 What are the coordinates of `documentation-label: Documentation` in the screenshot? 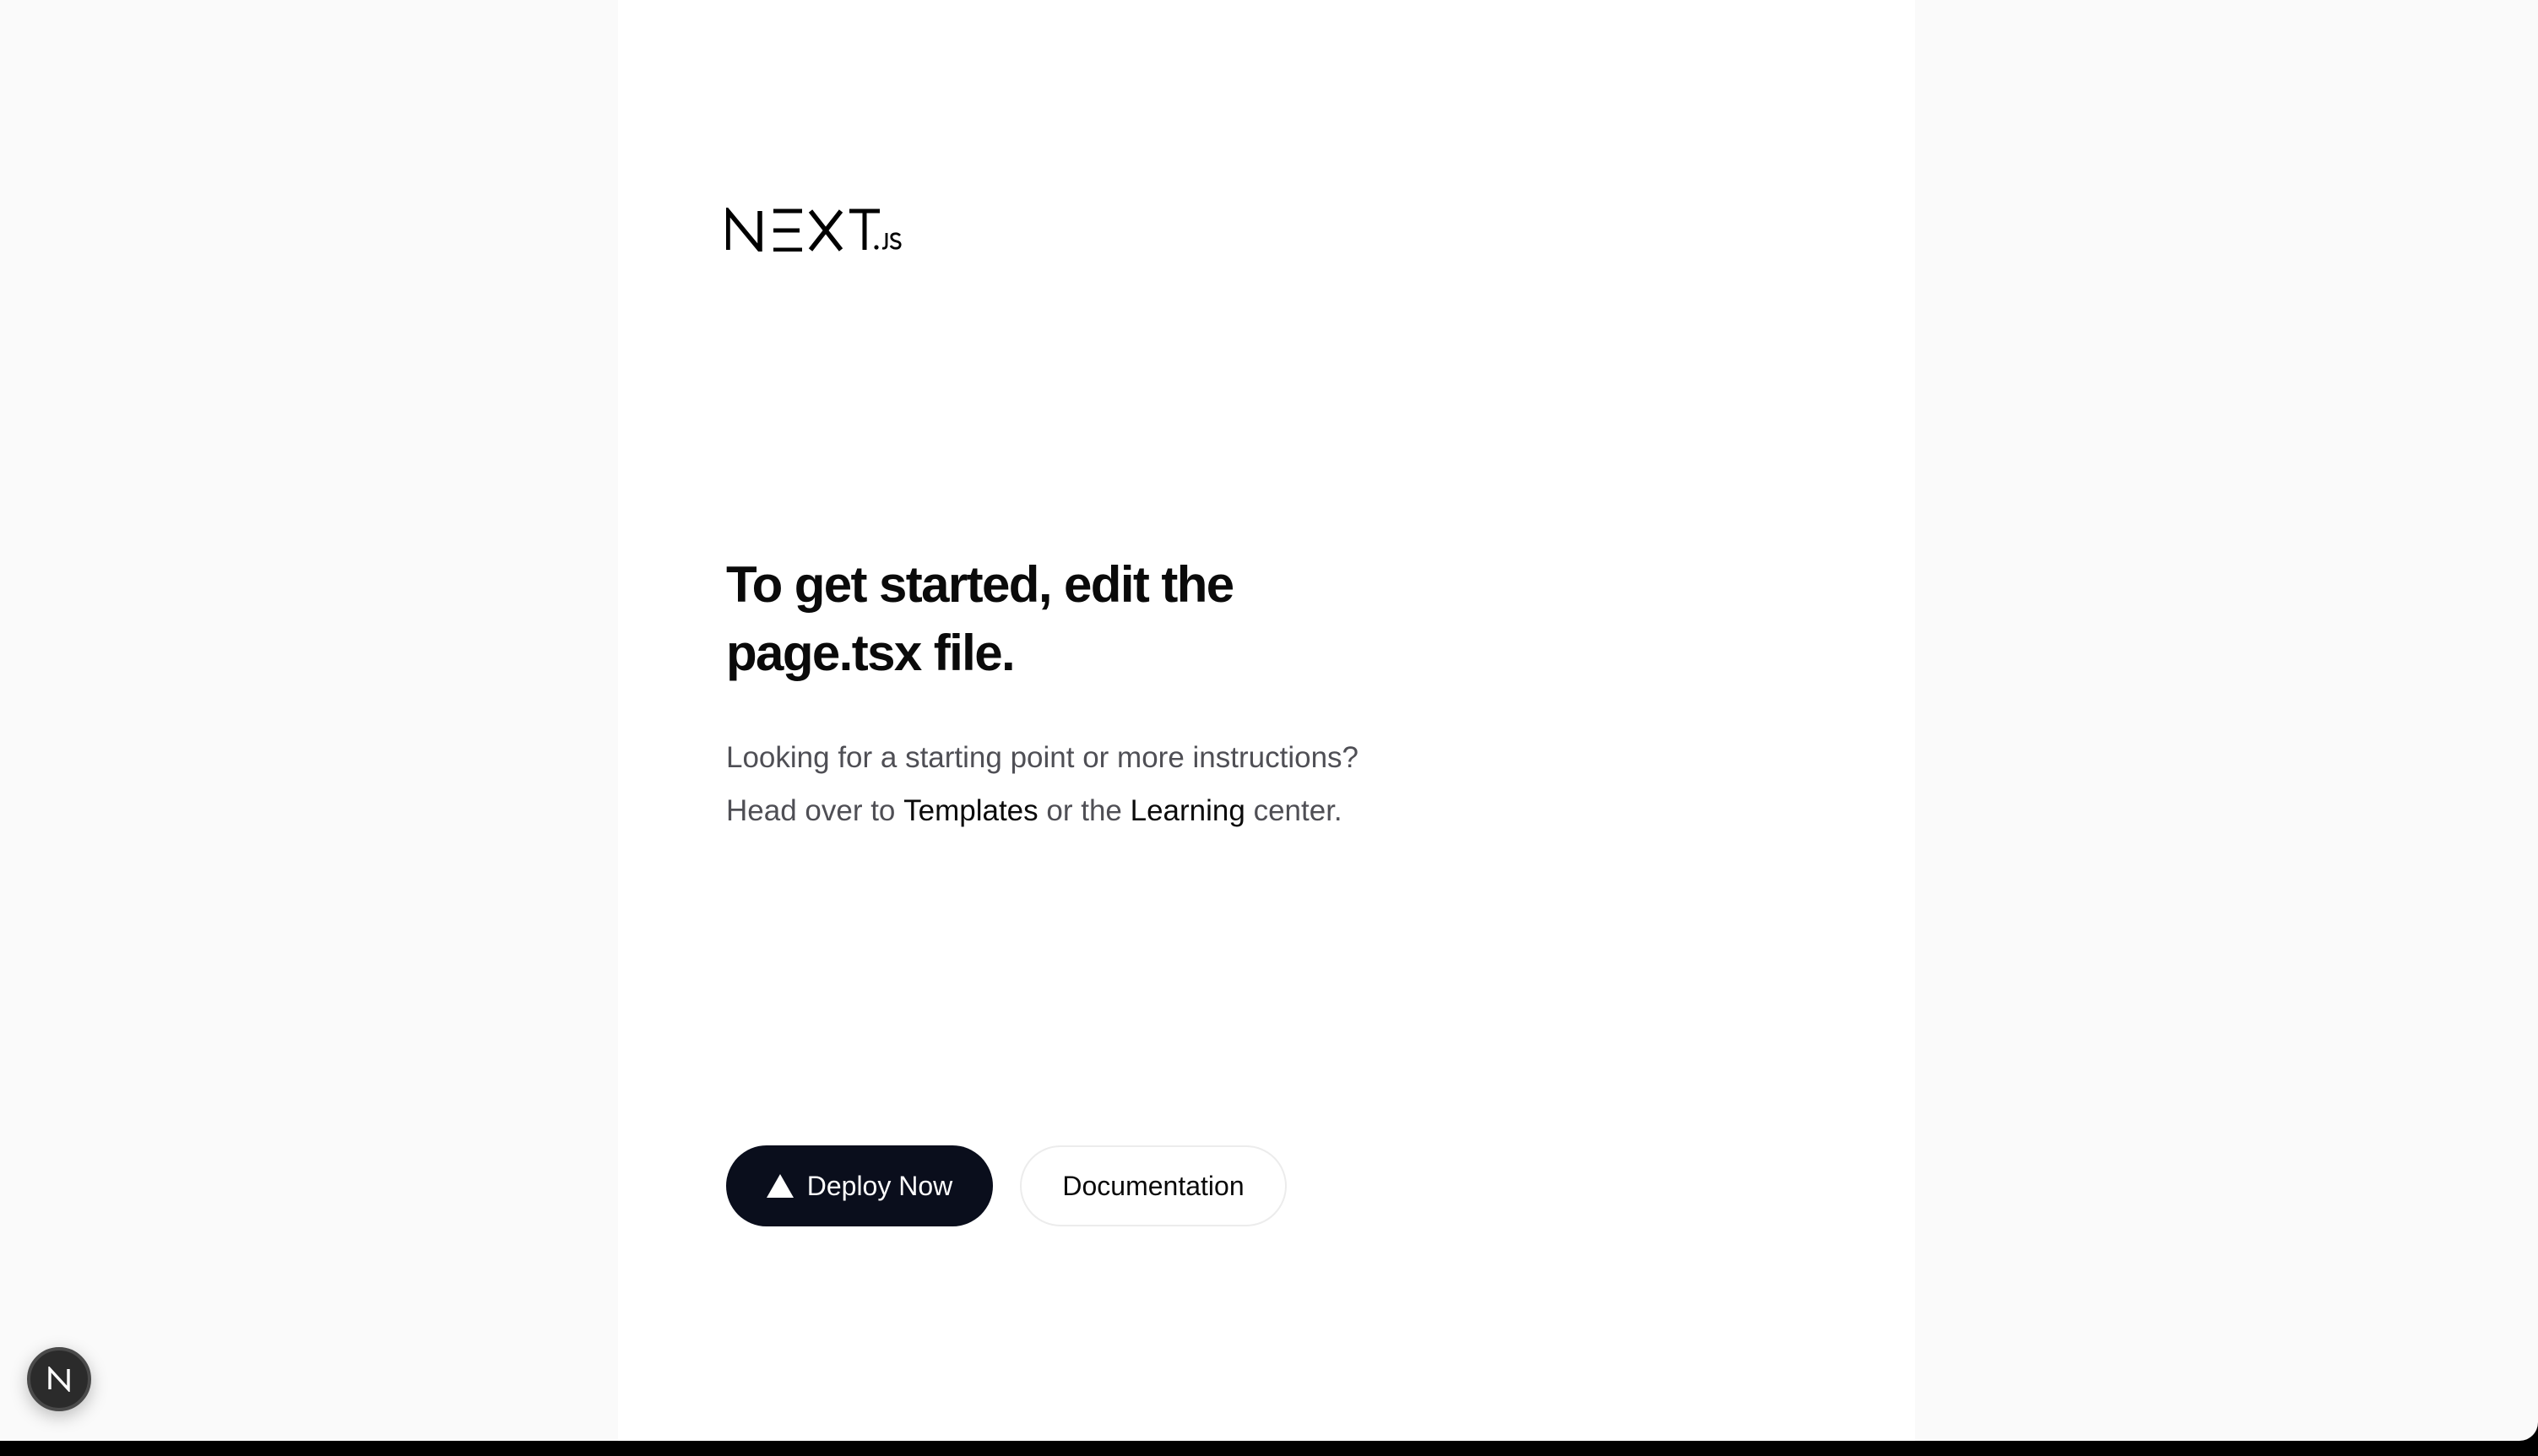 It's located at (1153, 1185).